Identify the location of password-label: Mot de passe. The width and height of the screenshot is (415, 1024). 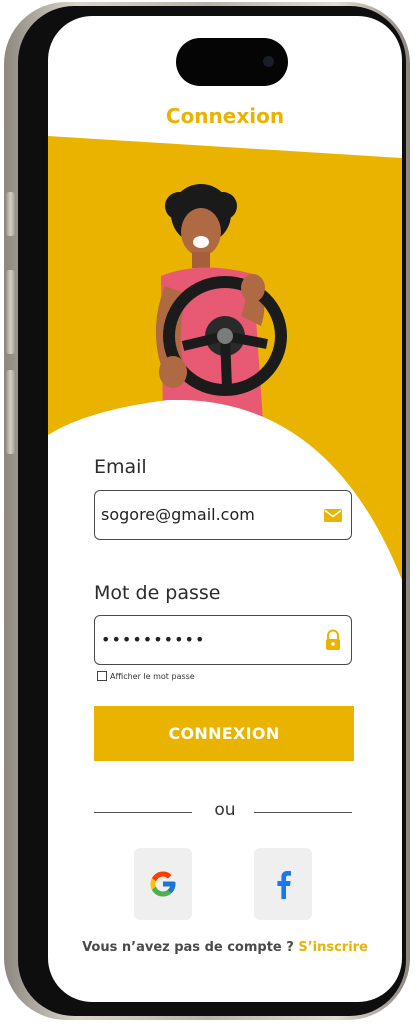
(157, 593).